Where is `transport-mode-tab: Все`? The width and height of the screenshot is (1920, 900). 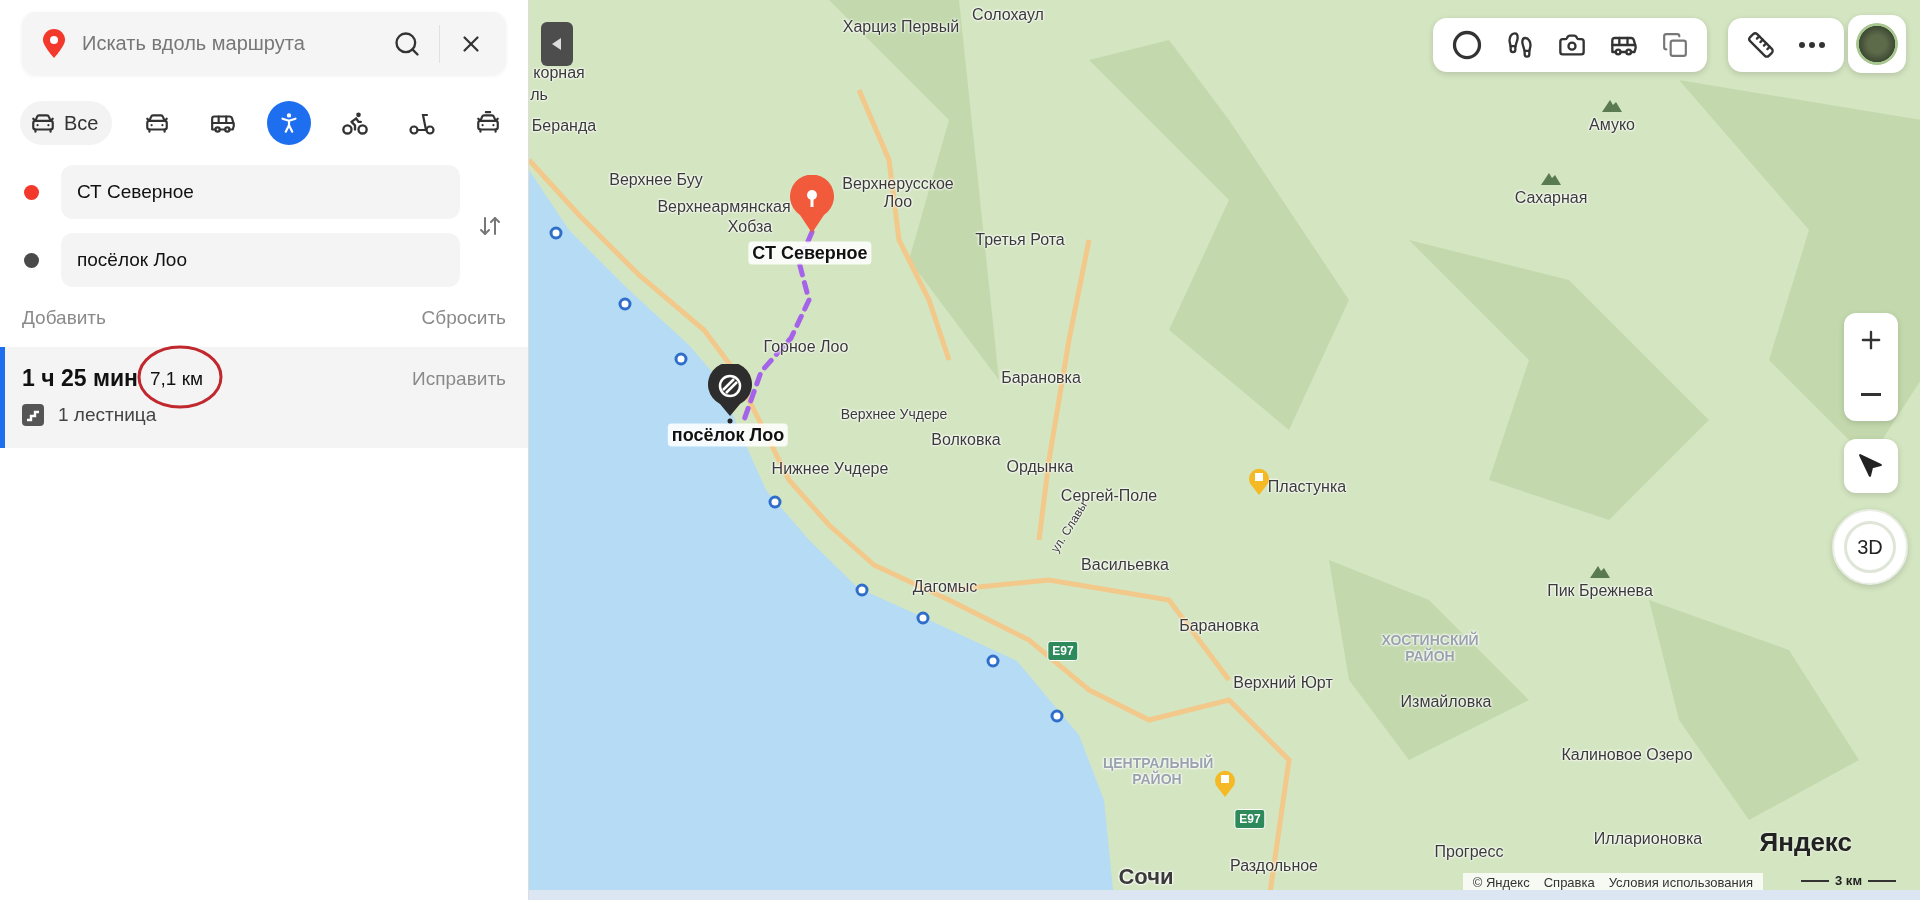
transport-mode-tab: Все is located at coordinates (66, 123).